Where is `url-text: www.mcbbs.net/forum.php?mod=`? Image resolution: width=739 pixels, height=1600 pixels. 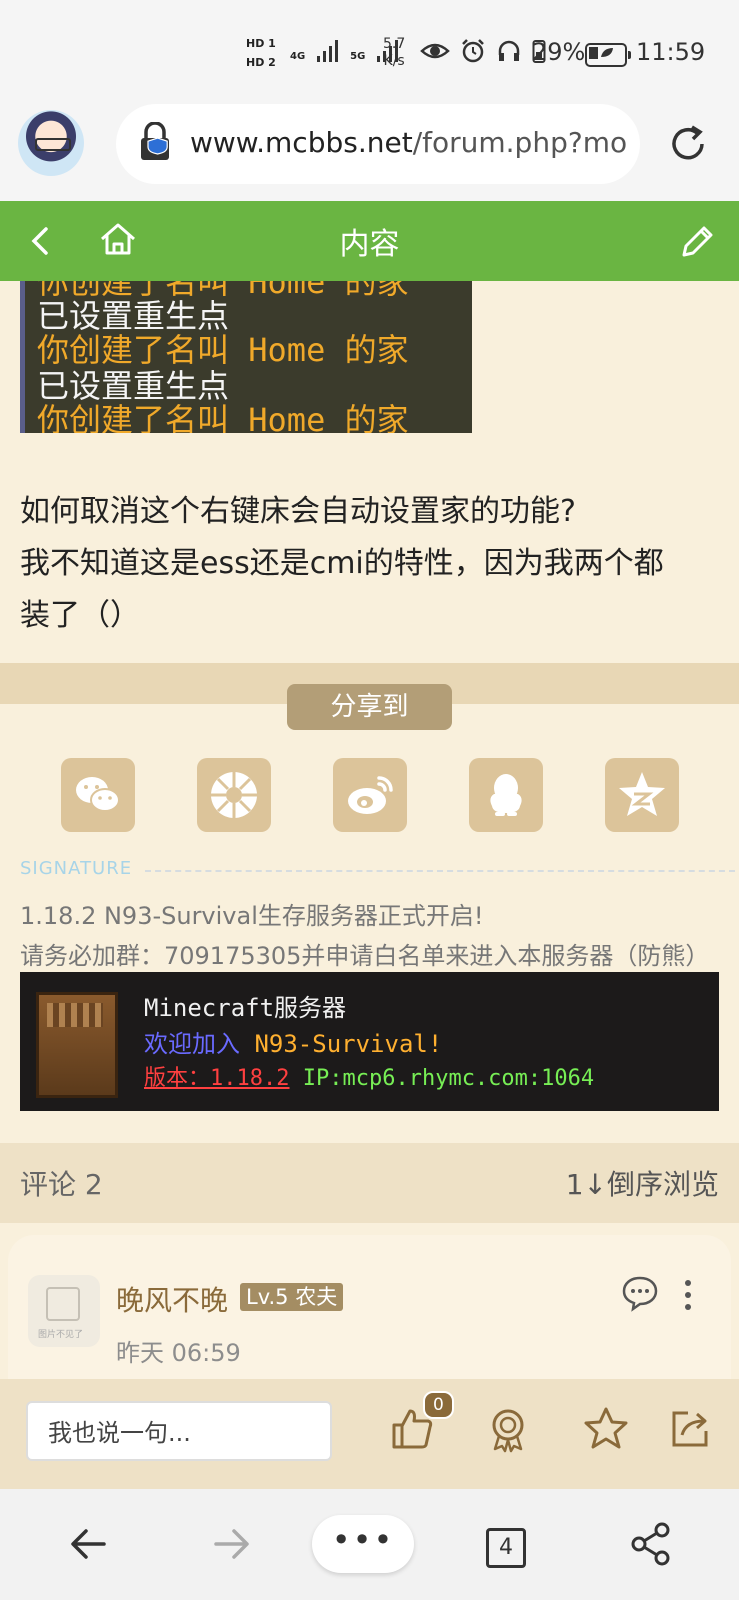
url-text: www.mcbbs.net/forum.php?mod= is located at coordinates (408, 142).